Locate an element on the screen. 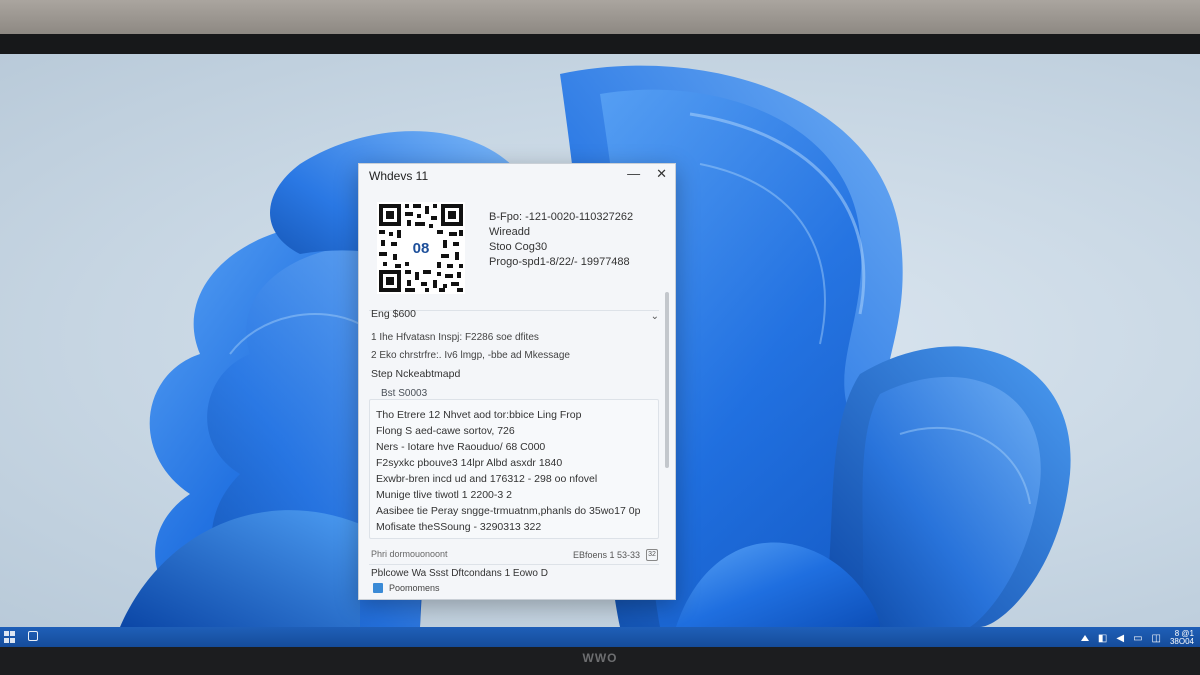 This screenshot has width=1200, height=675. footer-checkbox-label: Poomomens is located at coordinates (414, 588).